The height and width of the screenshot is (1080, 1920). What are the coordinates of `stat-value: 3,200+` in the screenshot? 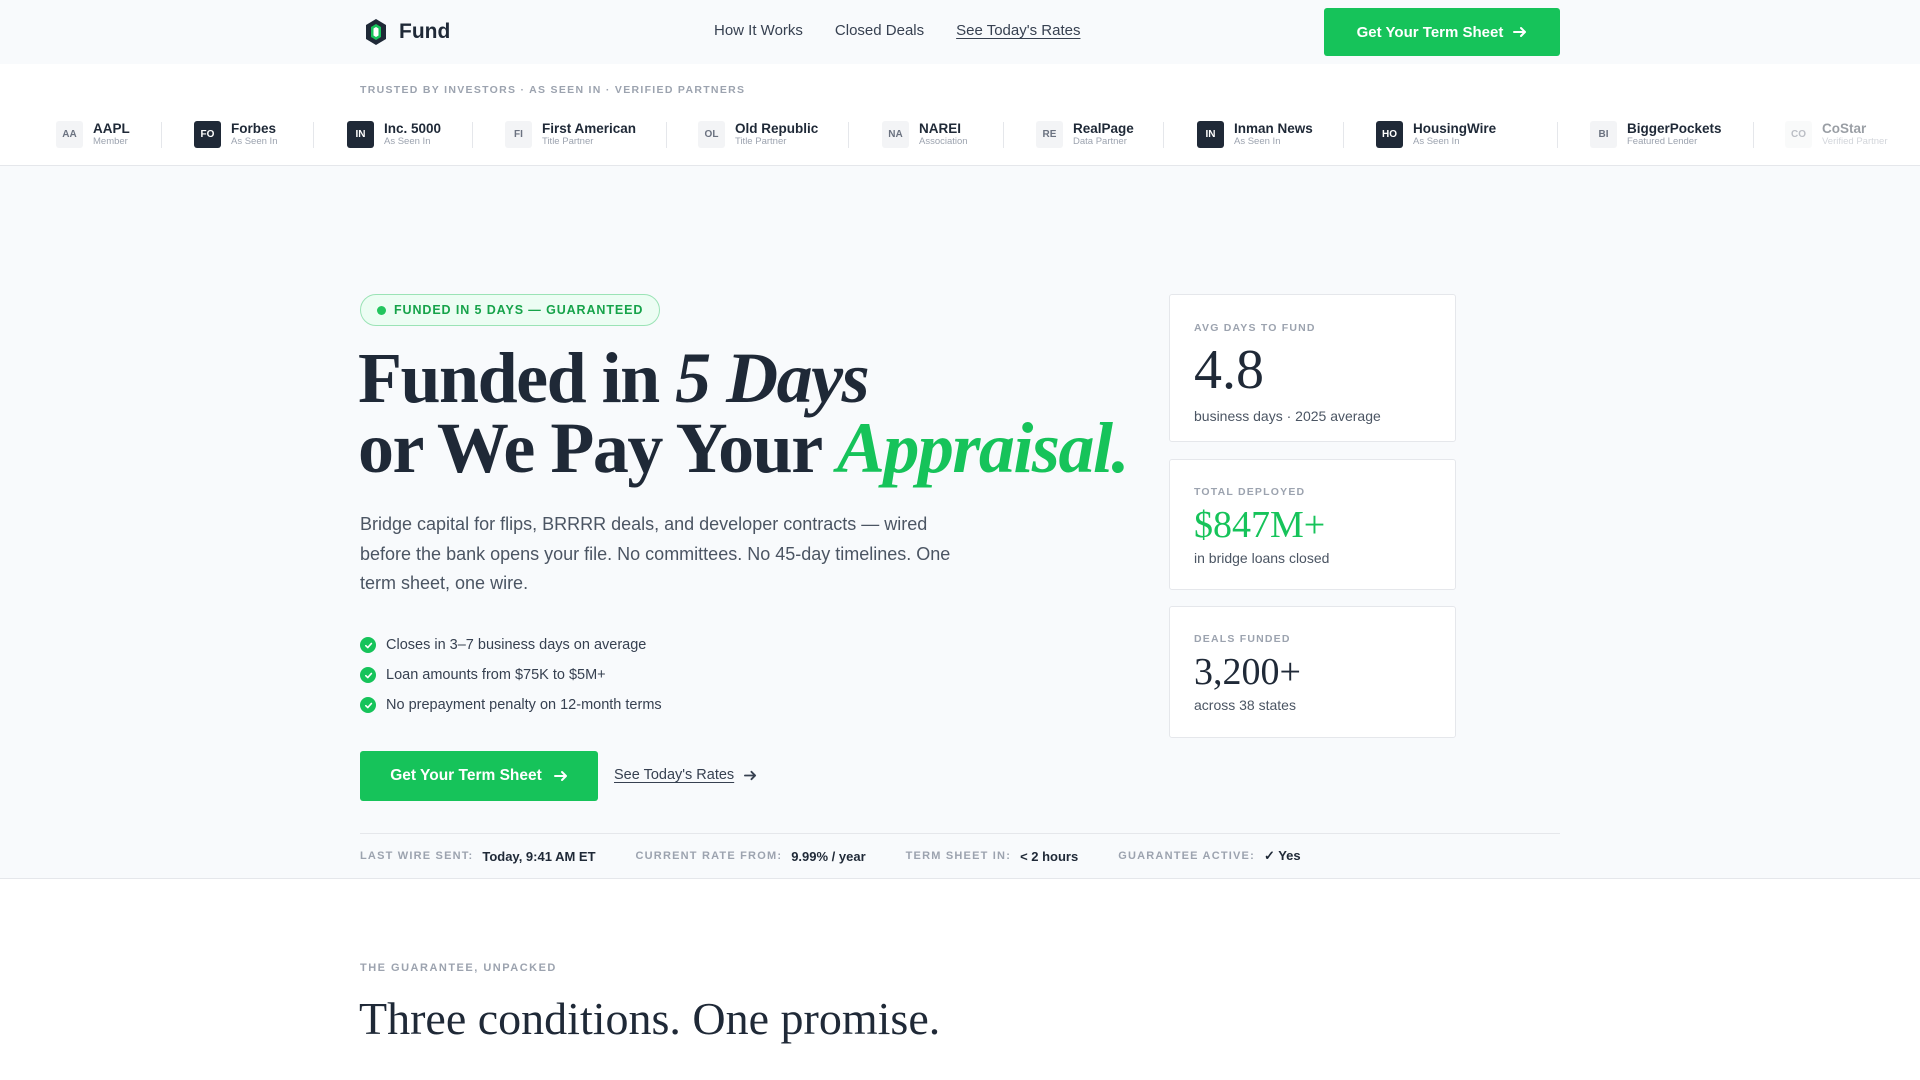 It's located at (1247, 672).